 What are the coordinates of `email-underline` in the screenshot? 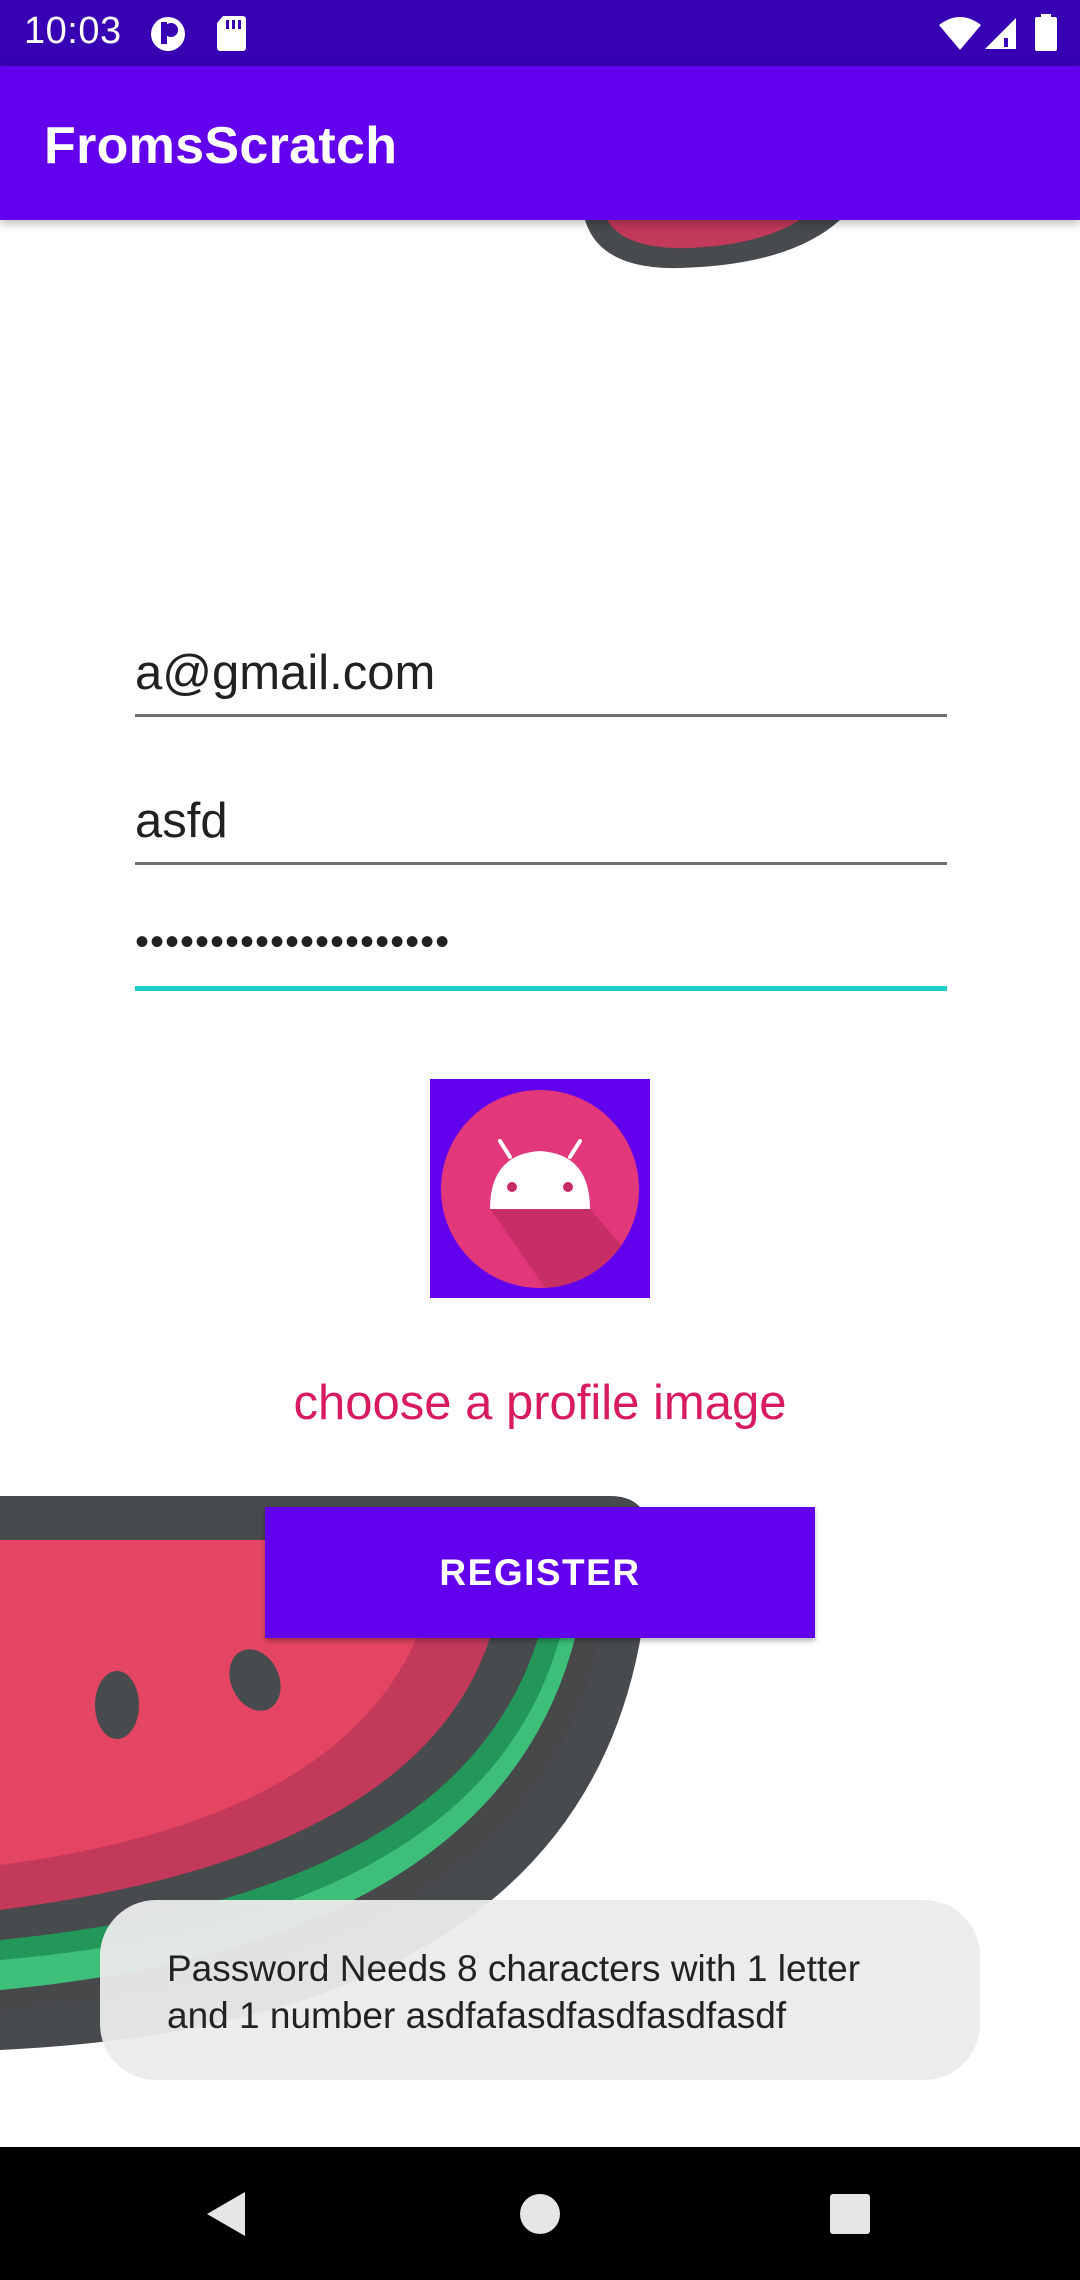 It's located at (541, 715).